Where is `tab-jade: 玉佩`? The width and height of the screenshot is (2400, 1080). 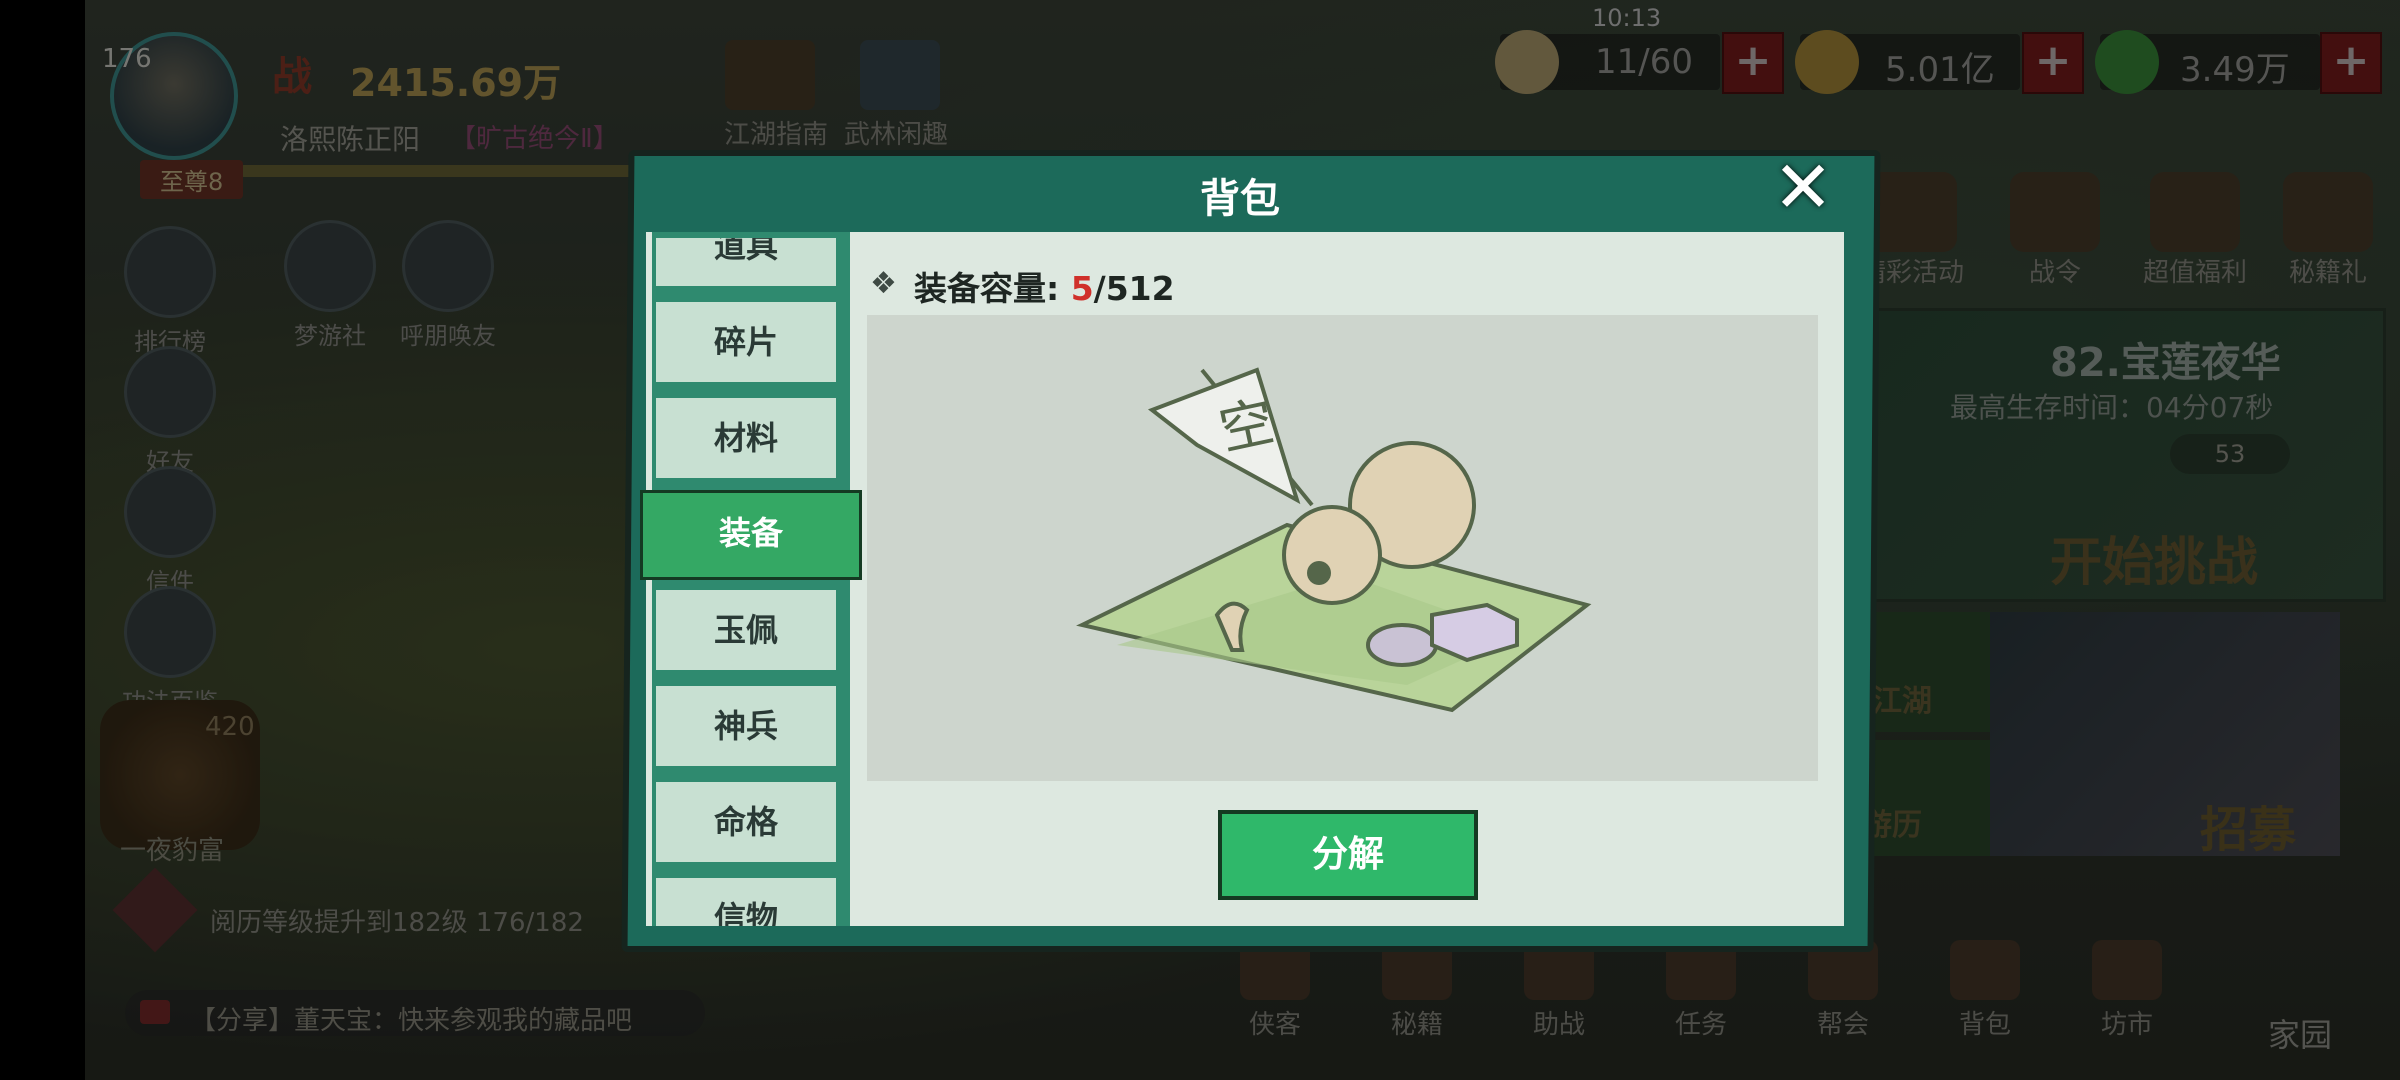 tab-jade: 玉佩 is located at coordinates (746, 630).